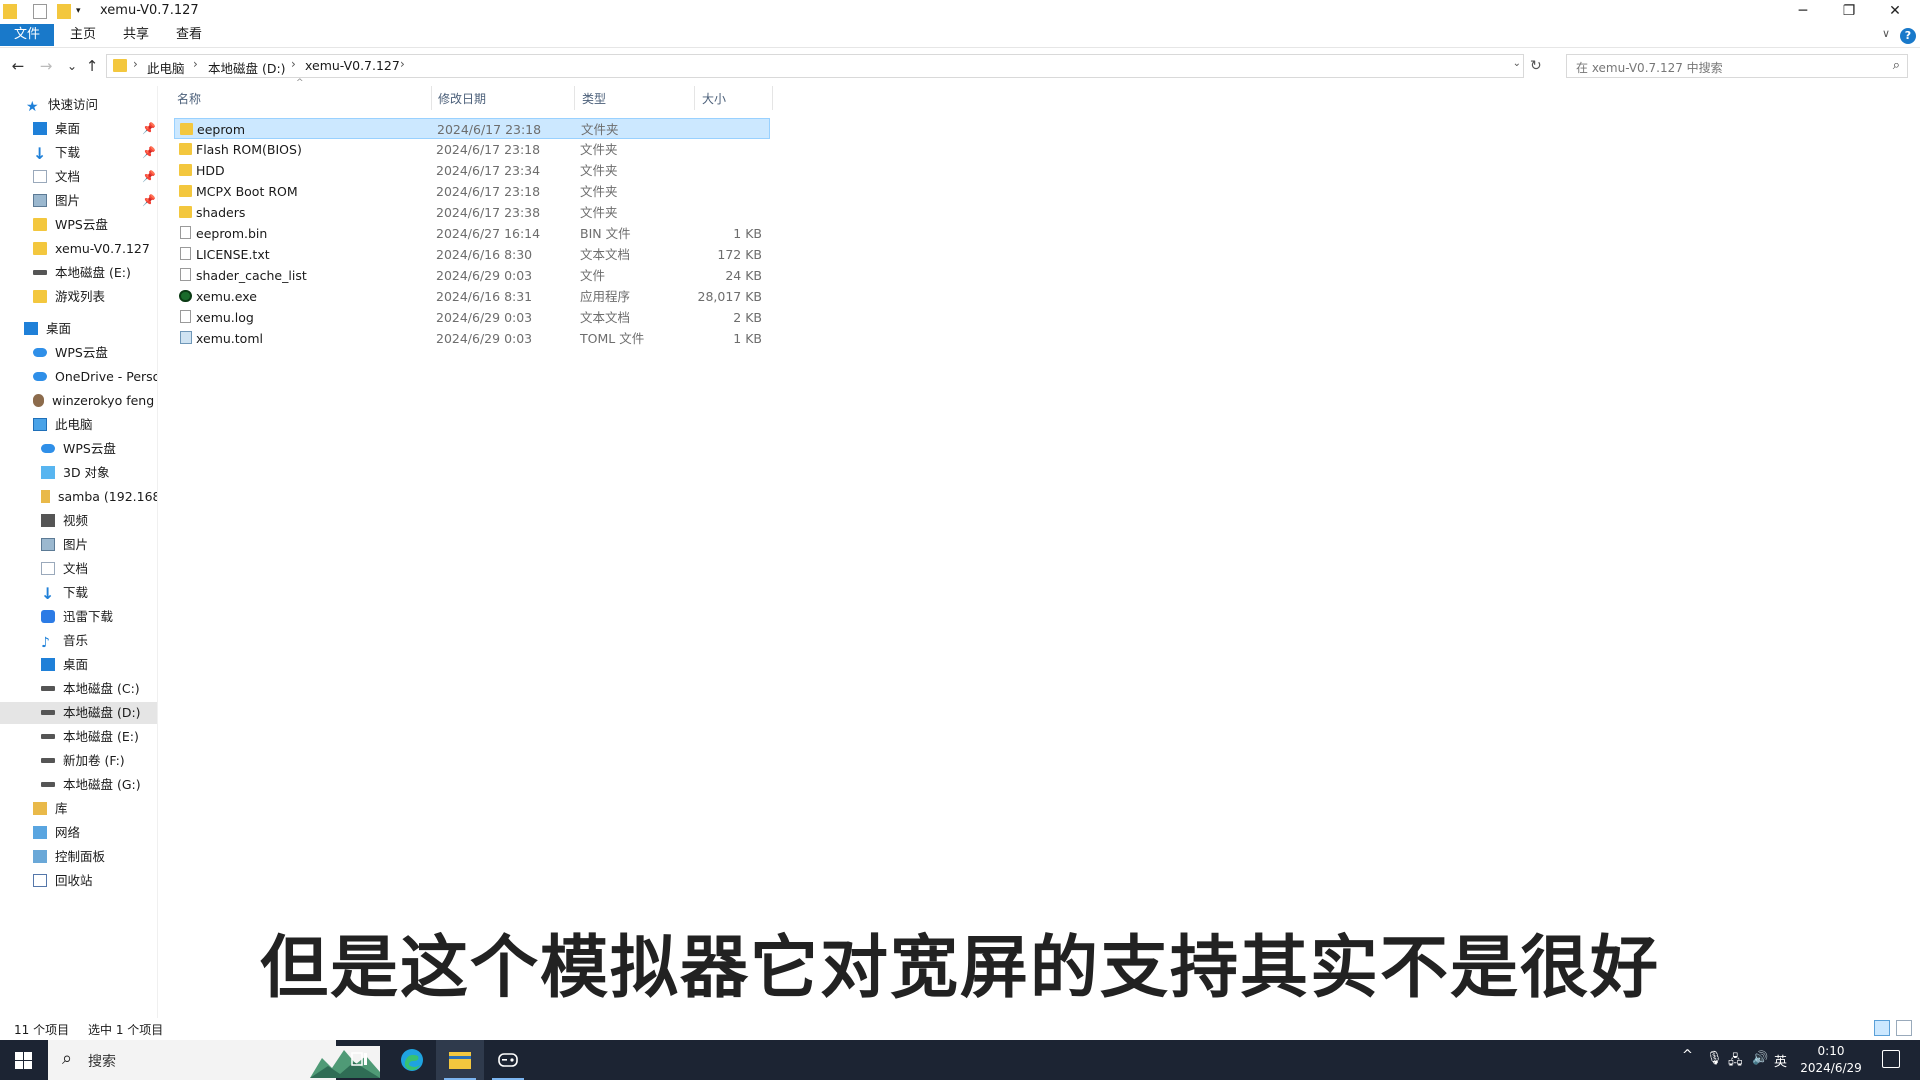  Describe the element at coordinates (1831, 1060) in the screenshot. I see `system-clock: 0:10 2024/6/29` at that location.